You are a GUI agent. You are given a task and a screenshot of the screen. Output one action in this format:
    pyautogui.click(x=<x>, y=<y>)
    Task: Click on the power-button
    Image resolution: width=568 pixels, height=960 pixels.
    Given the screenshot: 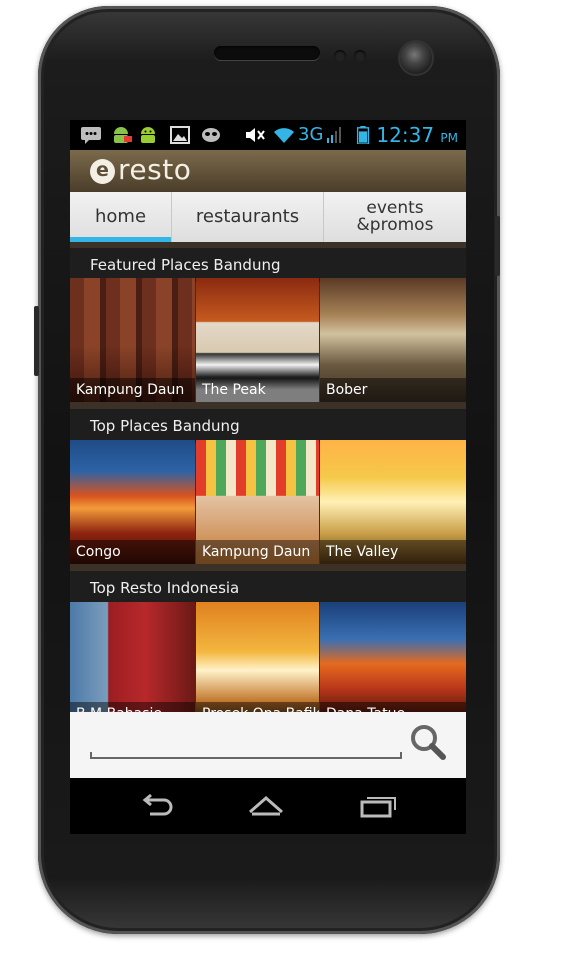 What is the action you would take?
    pyautogui.click(x=497, y=246)
    